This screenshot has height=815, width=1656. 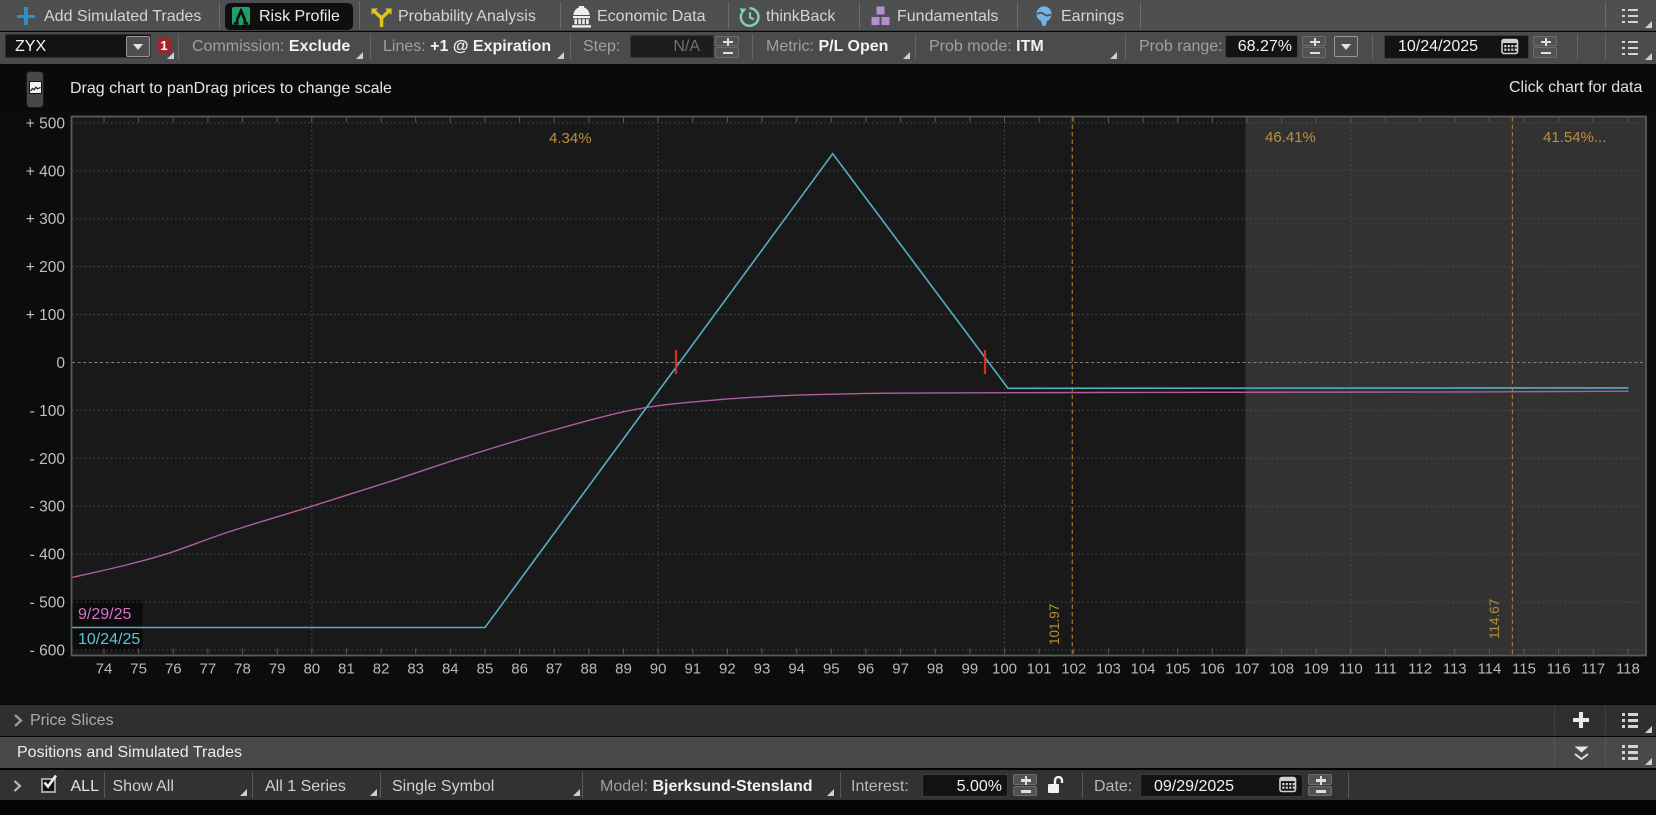 What do you see at coordinates (381, 669) in the screenshot?
I see `svg-text: 82` at bounding box center [381, 669].